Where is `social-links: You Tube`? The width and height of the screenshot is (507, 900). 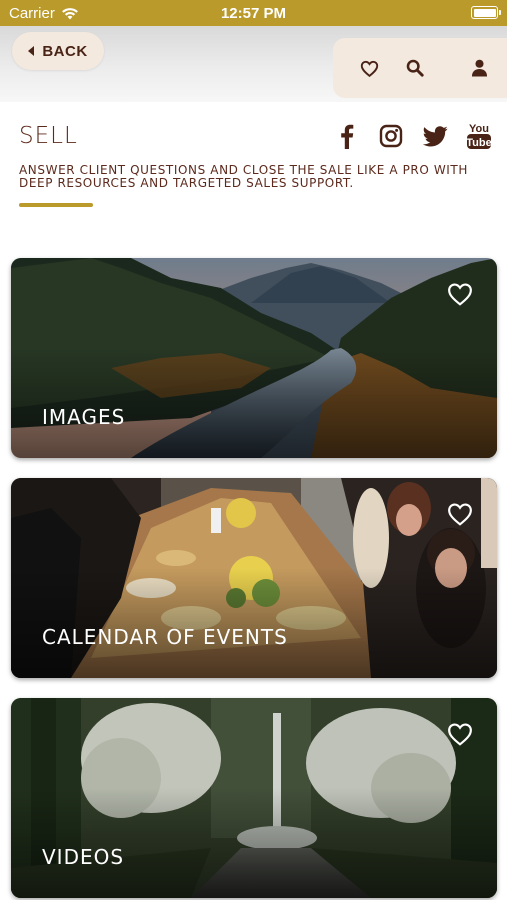
social-links: You Tube is located at coordinates (413, 136).